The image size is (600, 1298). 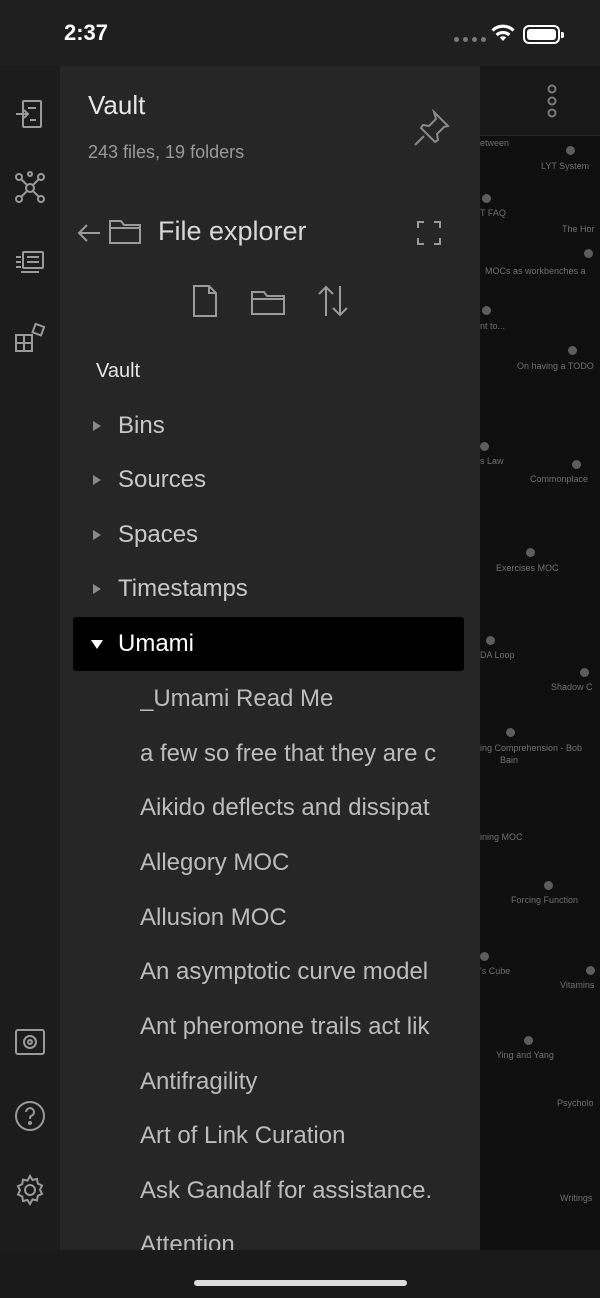 I want to click on plugins-grid-icon, so click(x=30, y=338).